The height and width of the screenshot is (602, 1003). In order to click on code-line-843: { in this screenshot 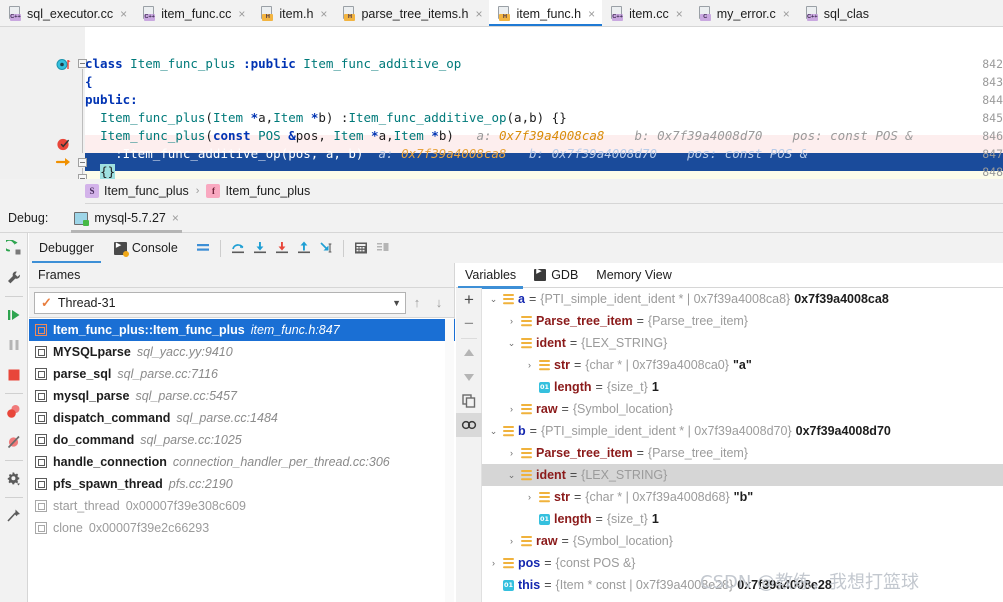, I will do `click(89, 82)`.